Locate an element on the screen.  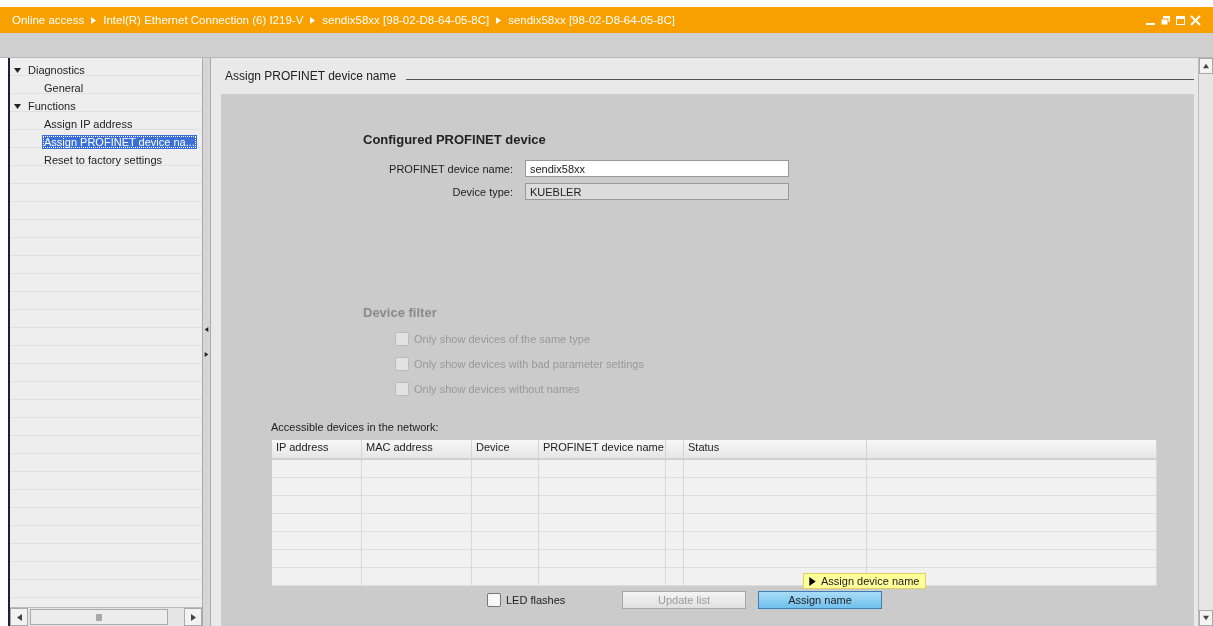
vertical-scrollbar is located at coordinates (1205, 342).